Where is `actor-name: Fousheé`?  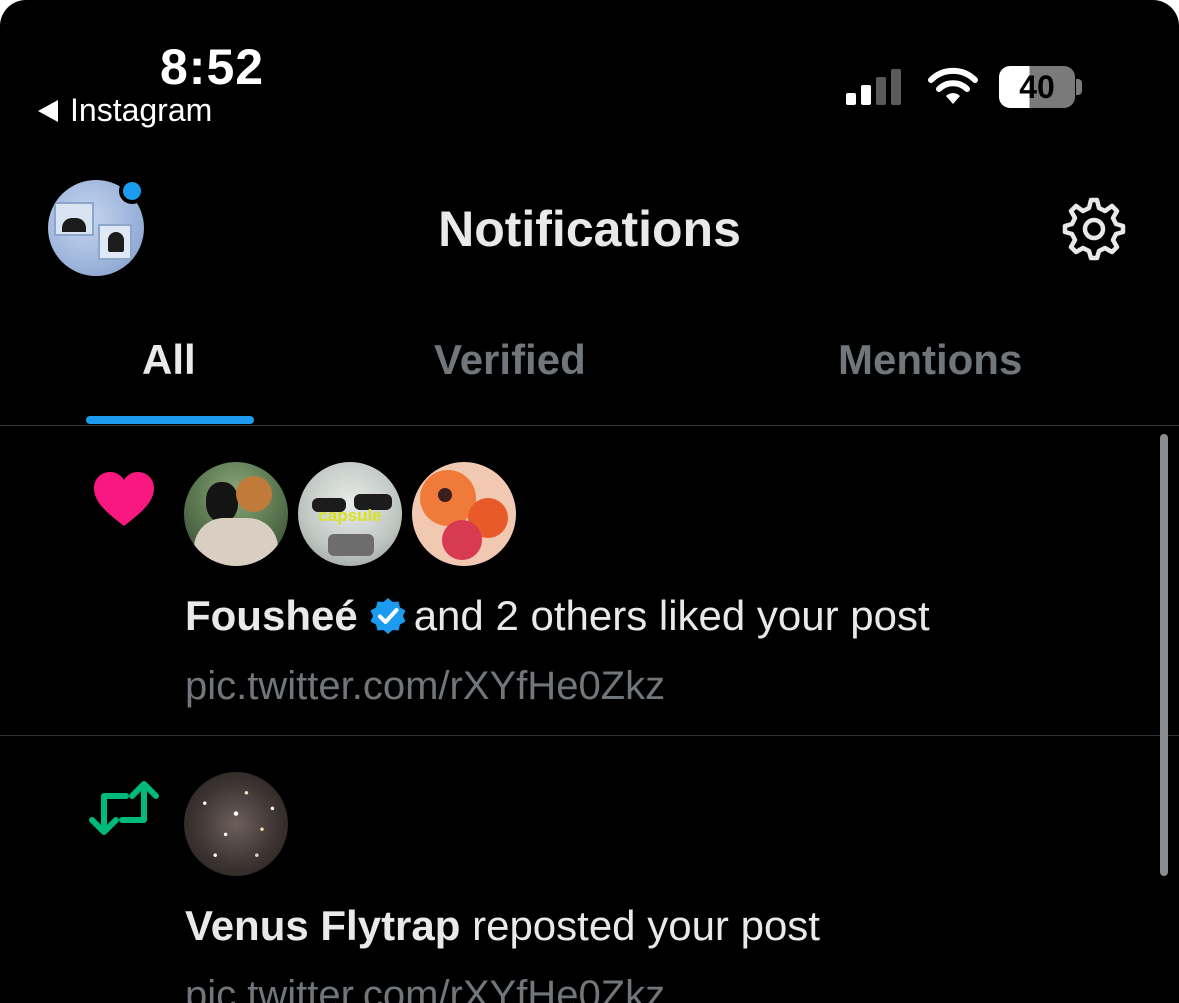
actor-name: Fousheé is located at coordinates (271, 615).